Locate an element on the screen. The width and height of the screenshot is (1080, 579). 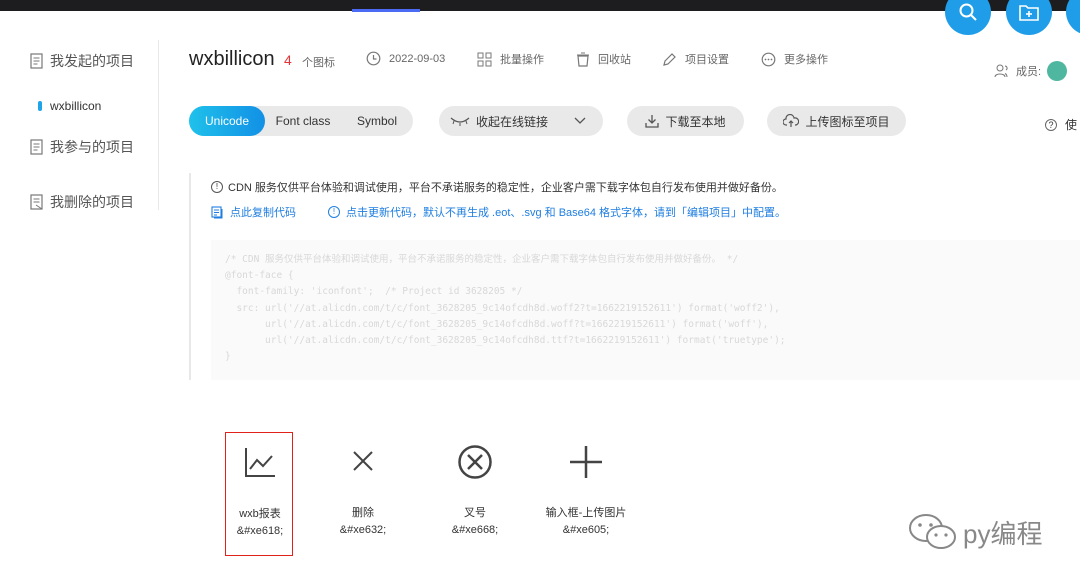
glyph-code: &#xe618; is located at coordinates (260, 531).